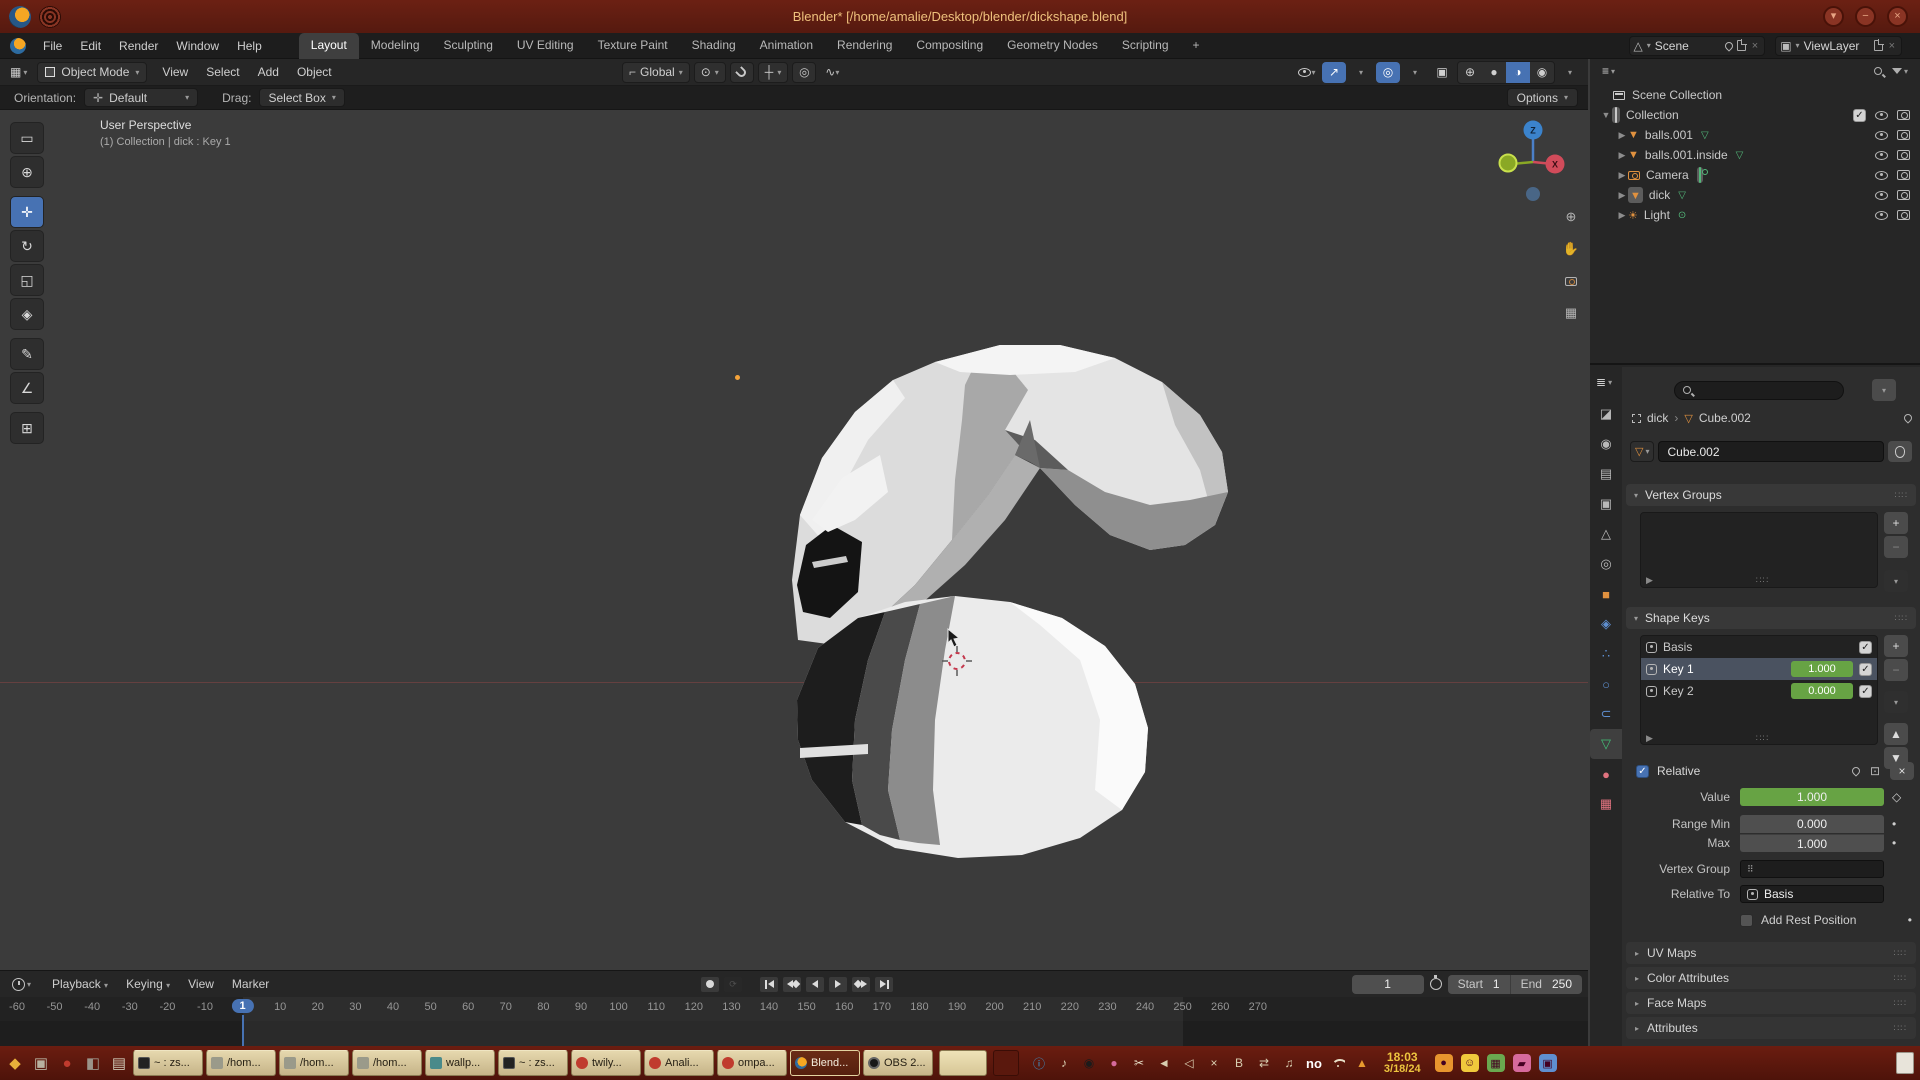 Image resolution: width=1920 pixels, height=1080 pixels. Describe the element at coordinates (318, 1007) in the screenshot. I see `ruler-tick-20: 20` at that location.